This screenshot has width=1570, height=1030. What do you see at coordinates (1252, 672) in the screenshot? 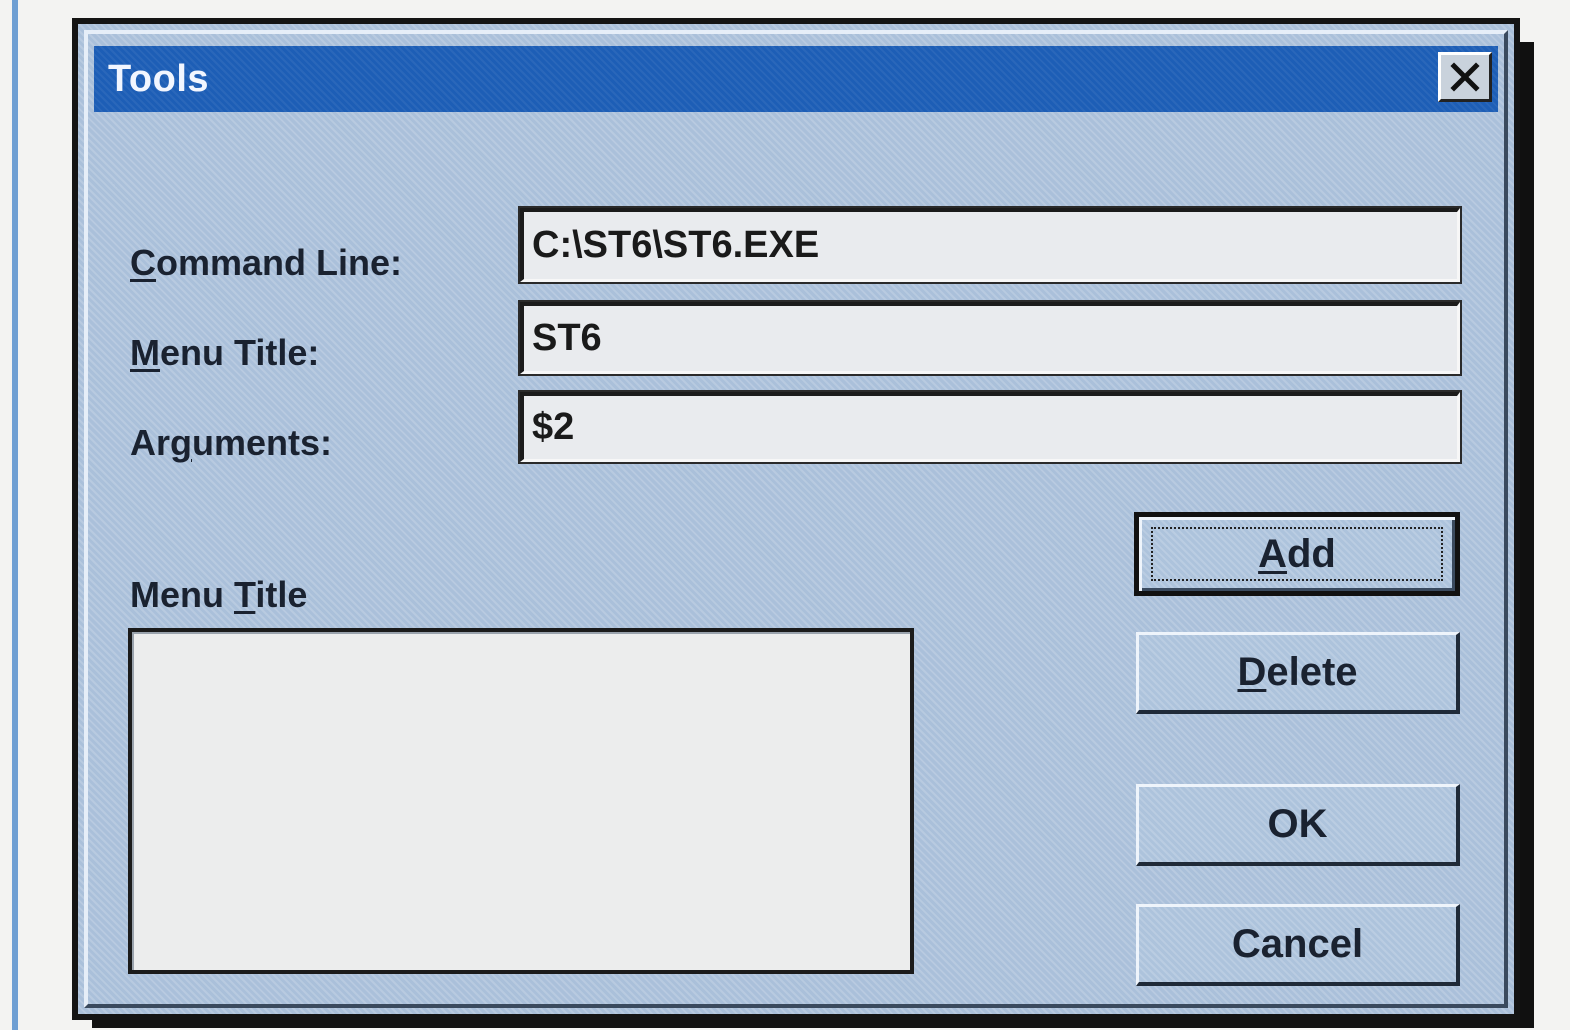
I see `delete-button-mnemonic: D` at bounding box center [1252, 672].